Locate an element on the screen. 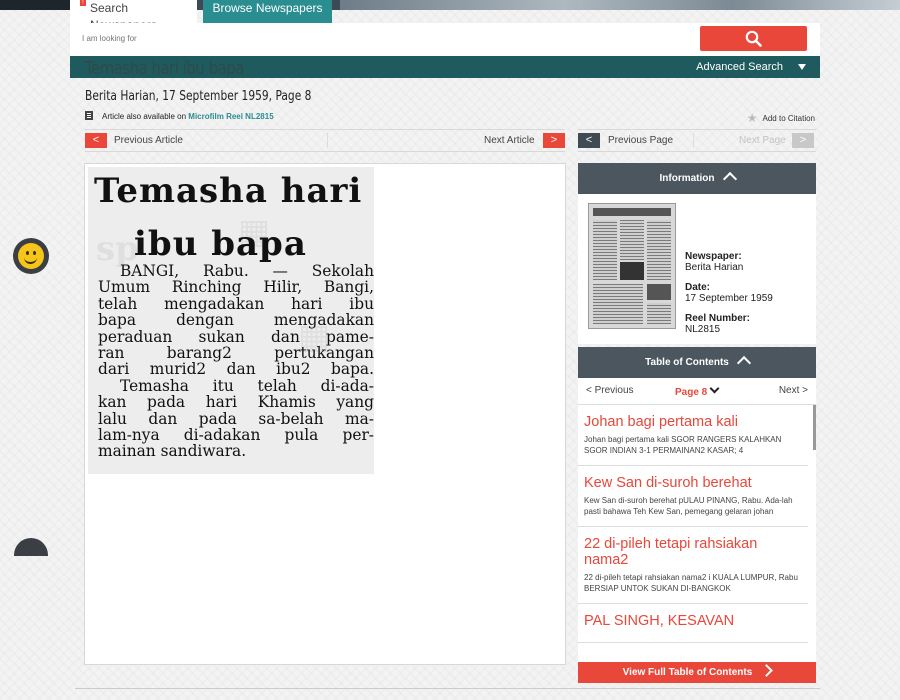  notification-badge: ! is located at coordinates (83, 3).